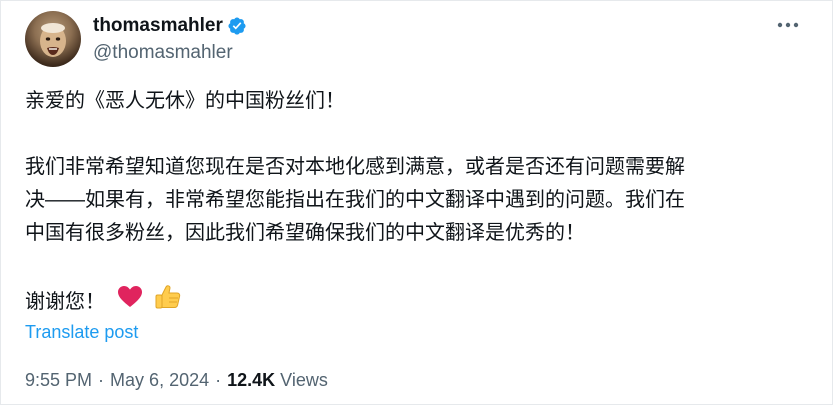 Image resolution: width=833 pixels, height=405 pixels. Describe the element at coordinates (305, 233) in the screenshot. I see `tweet-line-body-3: 中国有很多粉丝，因此我们希望确保我们的中文翻译是优秀的！` at that location.